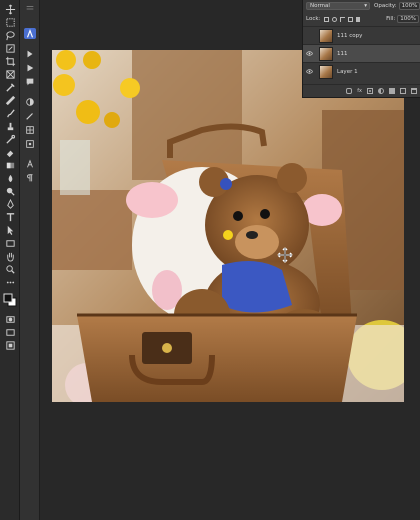 Image resolution: width=420 pixels, height=520 pixels. Describe the element at coordinates (10, 217) in the screenshot. I see `type-tool-icon` at that location.